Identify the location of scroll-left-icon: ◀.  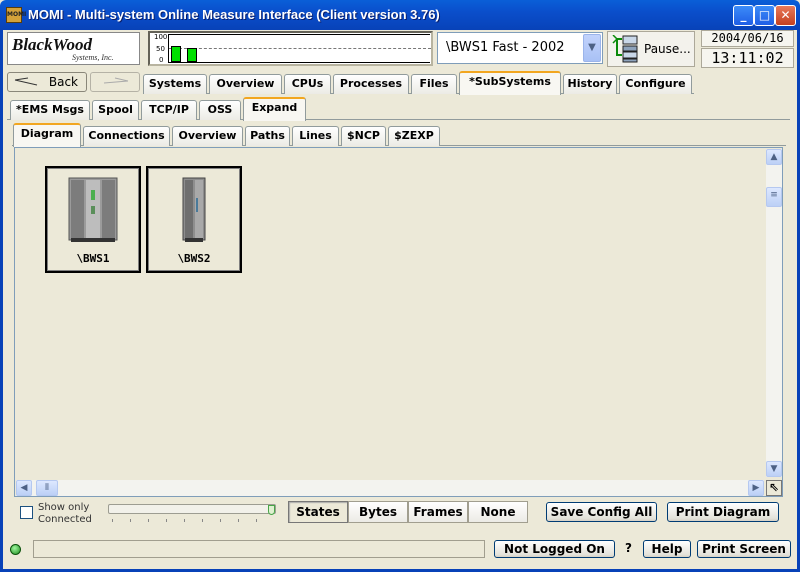
(24, 488).